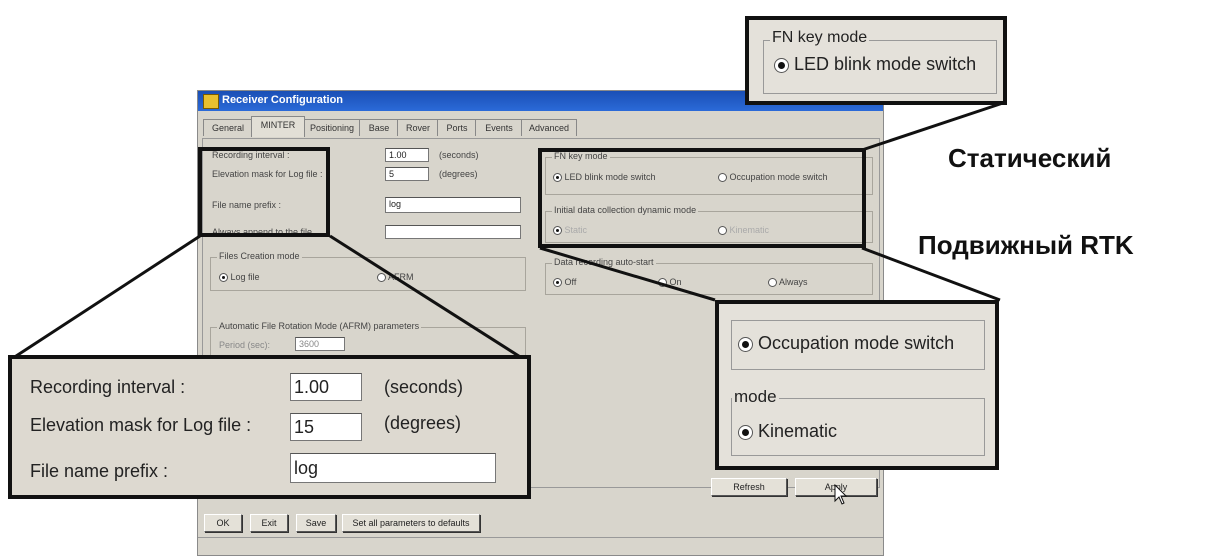 Image resolution: width=1215 pixels, height=556 pixels. I want to click on mouse-cursor-icon, so click(841, 494).